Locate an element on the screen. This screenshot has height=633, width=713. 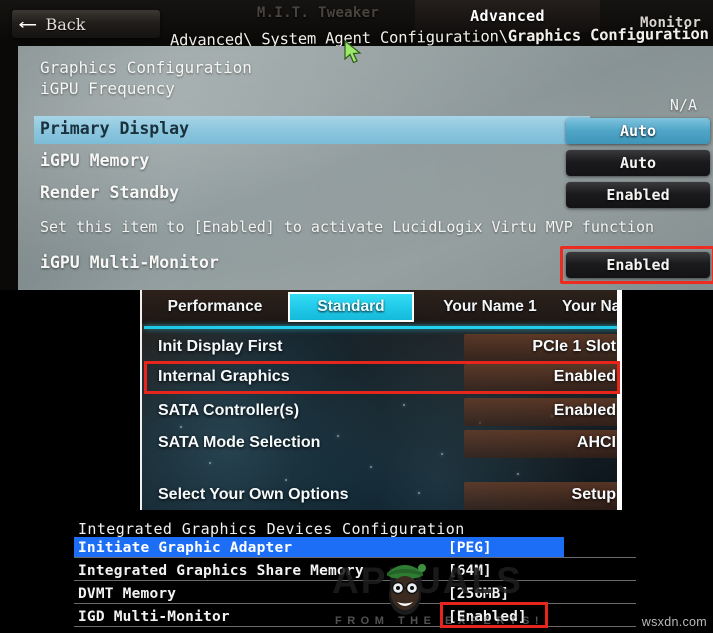
table-row: SATA Controller(s) Enabled is located at coordinates (379, 413).